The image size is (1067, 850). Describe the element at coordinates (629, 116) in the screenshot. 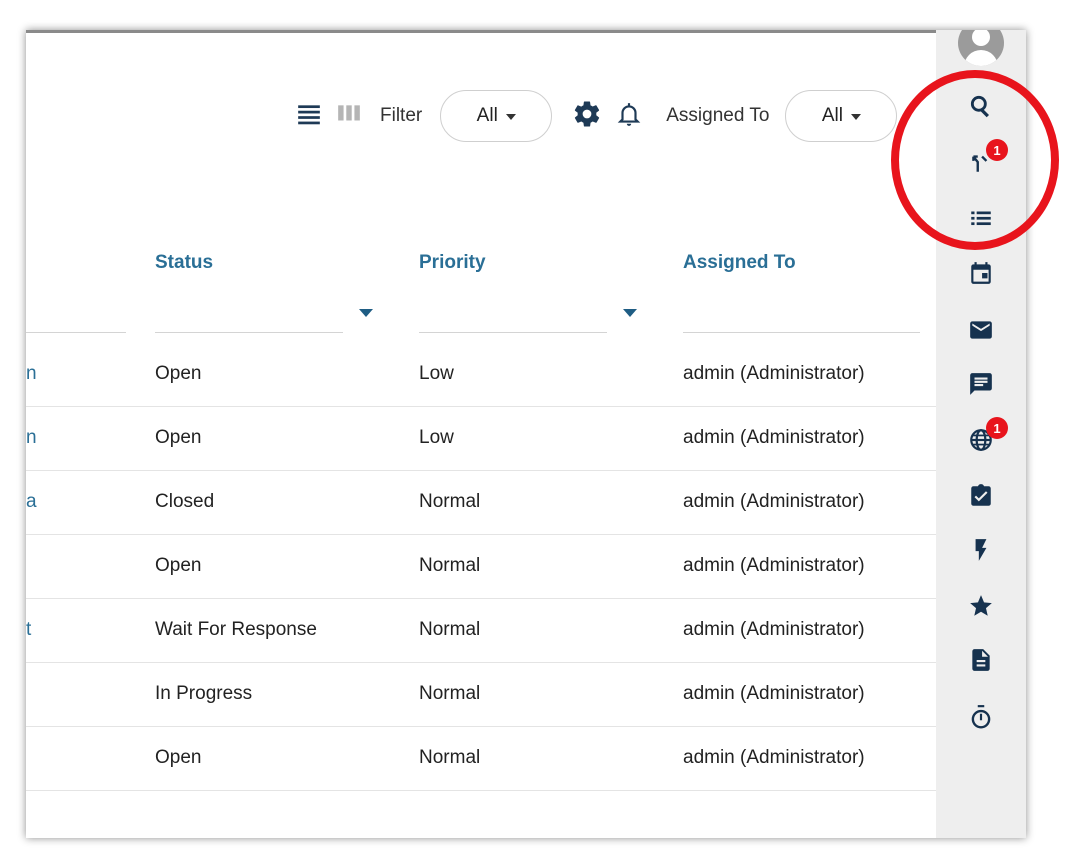

I see `bell-icon` at that location.